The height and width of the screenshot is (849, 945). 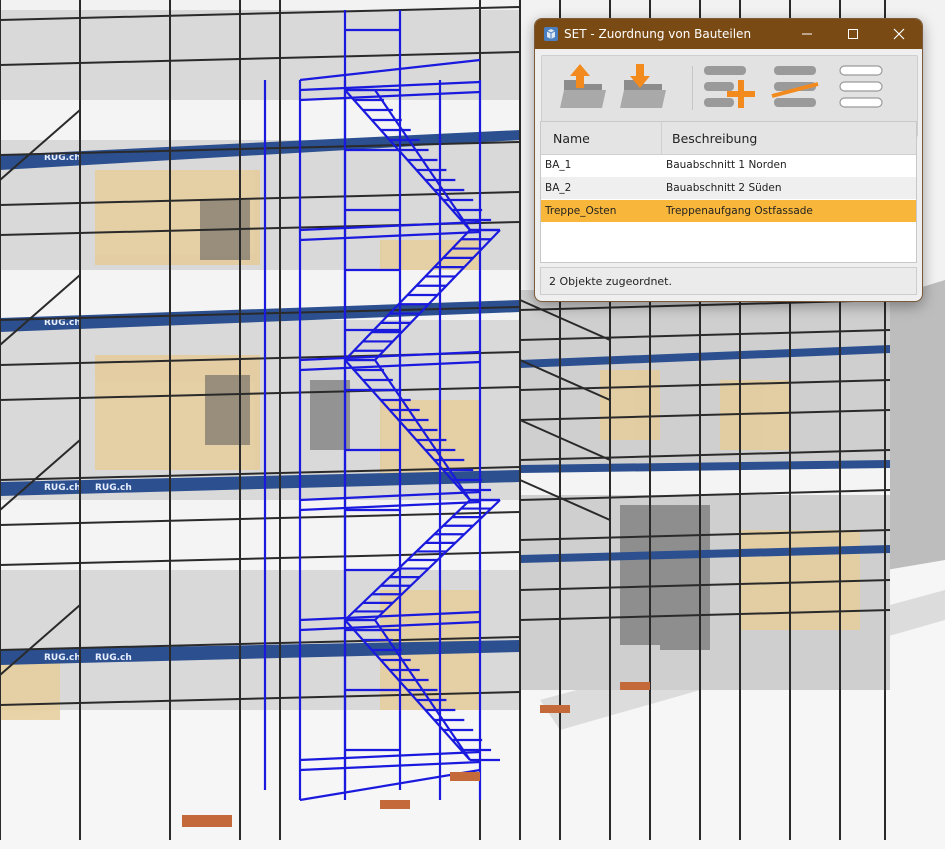 I want to click on title-bar: SET - Zuordnung von Bauteilen, so click(x=728, y=34).